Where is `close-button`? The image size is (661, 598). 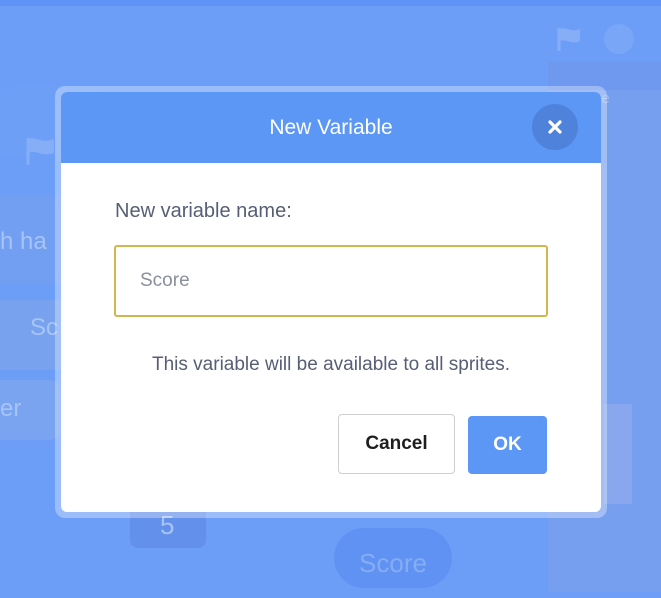 close-button is located at coordinates (555, 127).